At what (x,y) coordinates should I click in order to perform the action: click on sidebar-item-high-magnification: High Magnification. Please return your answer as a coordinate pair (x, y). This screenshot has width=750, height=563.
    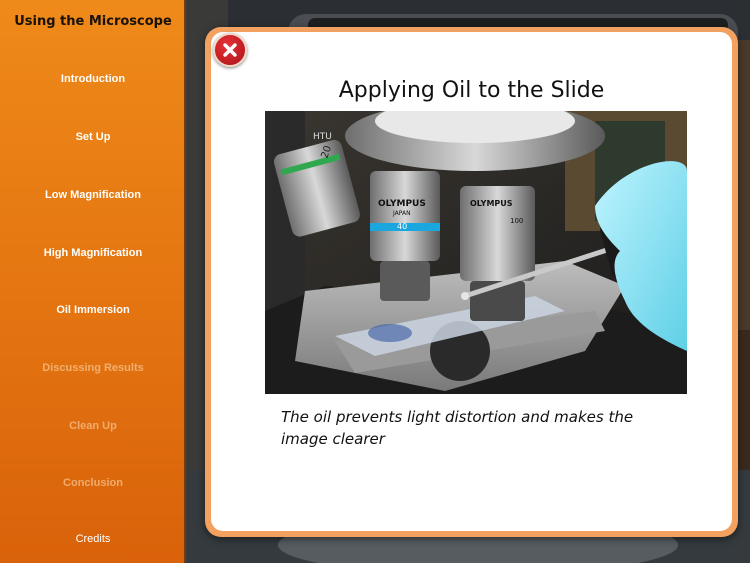
    Looking at the image, I should click on (93, 253).